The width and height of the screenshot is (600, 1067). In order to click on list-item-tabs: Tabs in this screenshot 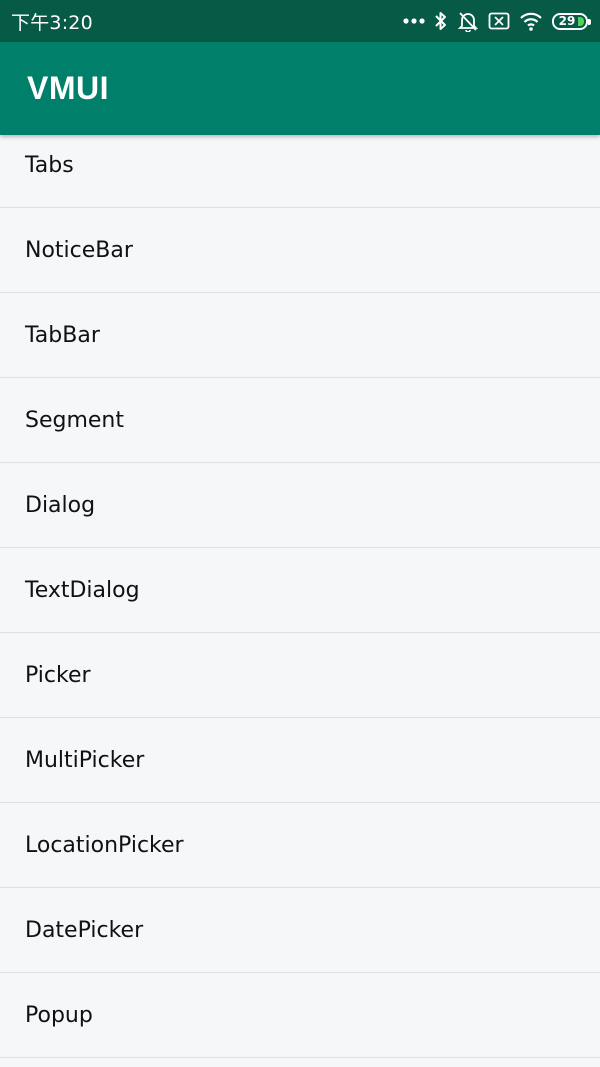, I will do `click(300, 165)`.